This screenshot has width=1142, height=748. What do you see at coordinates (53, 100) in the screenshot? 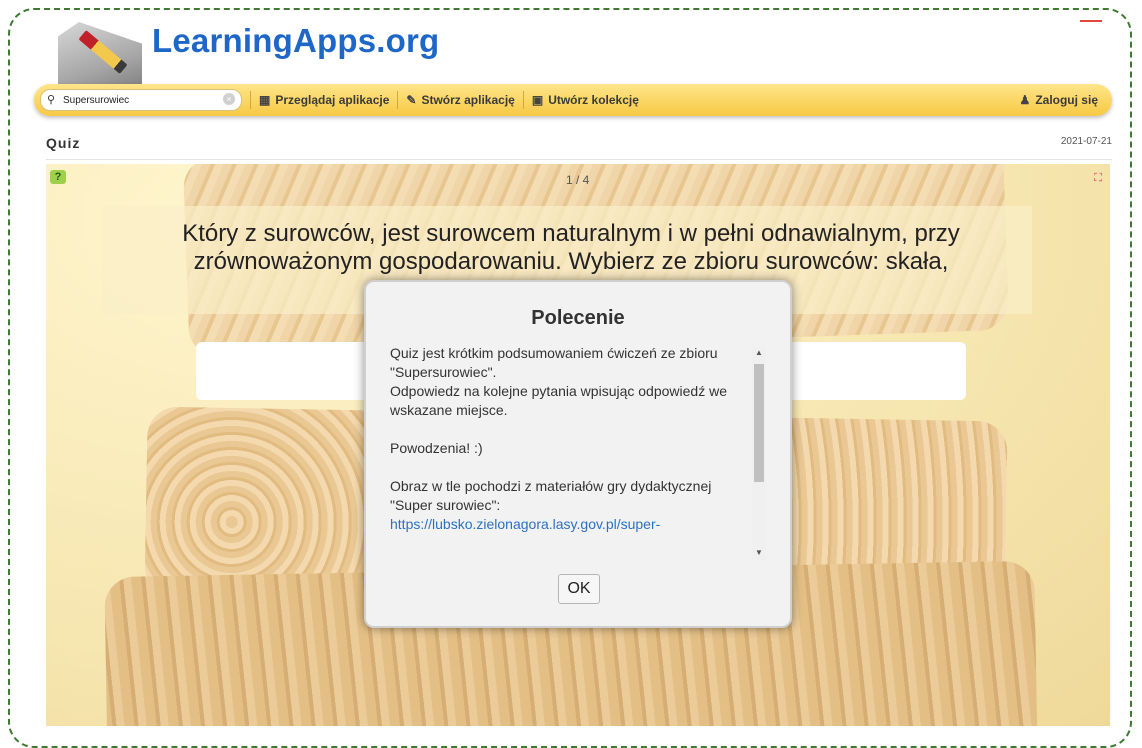
I see `search-icon: ⚲` at bounding box center [53, 100].